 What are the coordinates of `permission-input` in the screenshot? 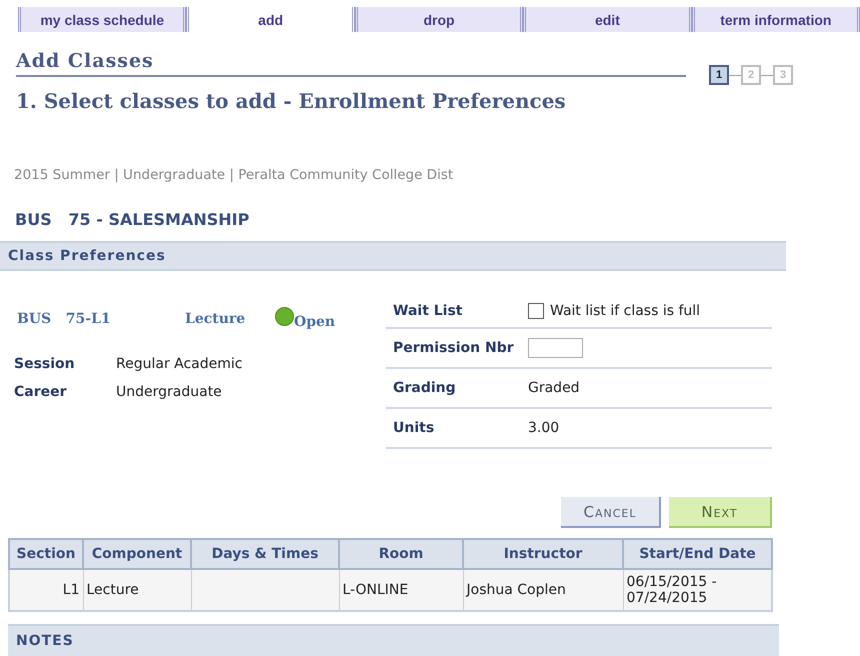 It's located at (555, 348).